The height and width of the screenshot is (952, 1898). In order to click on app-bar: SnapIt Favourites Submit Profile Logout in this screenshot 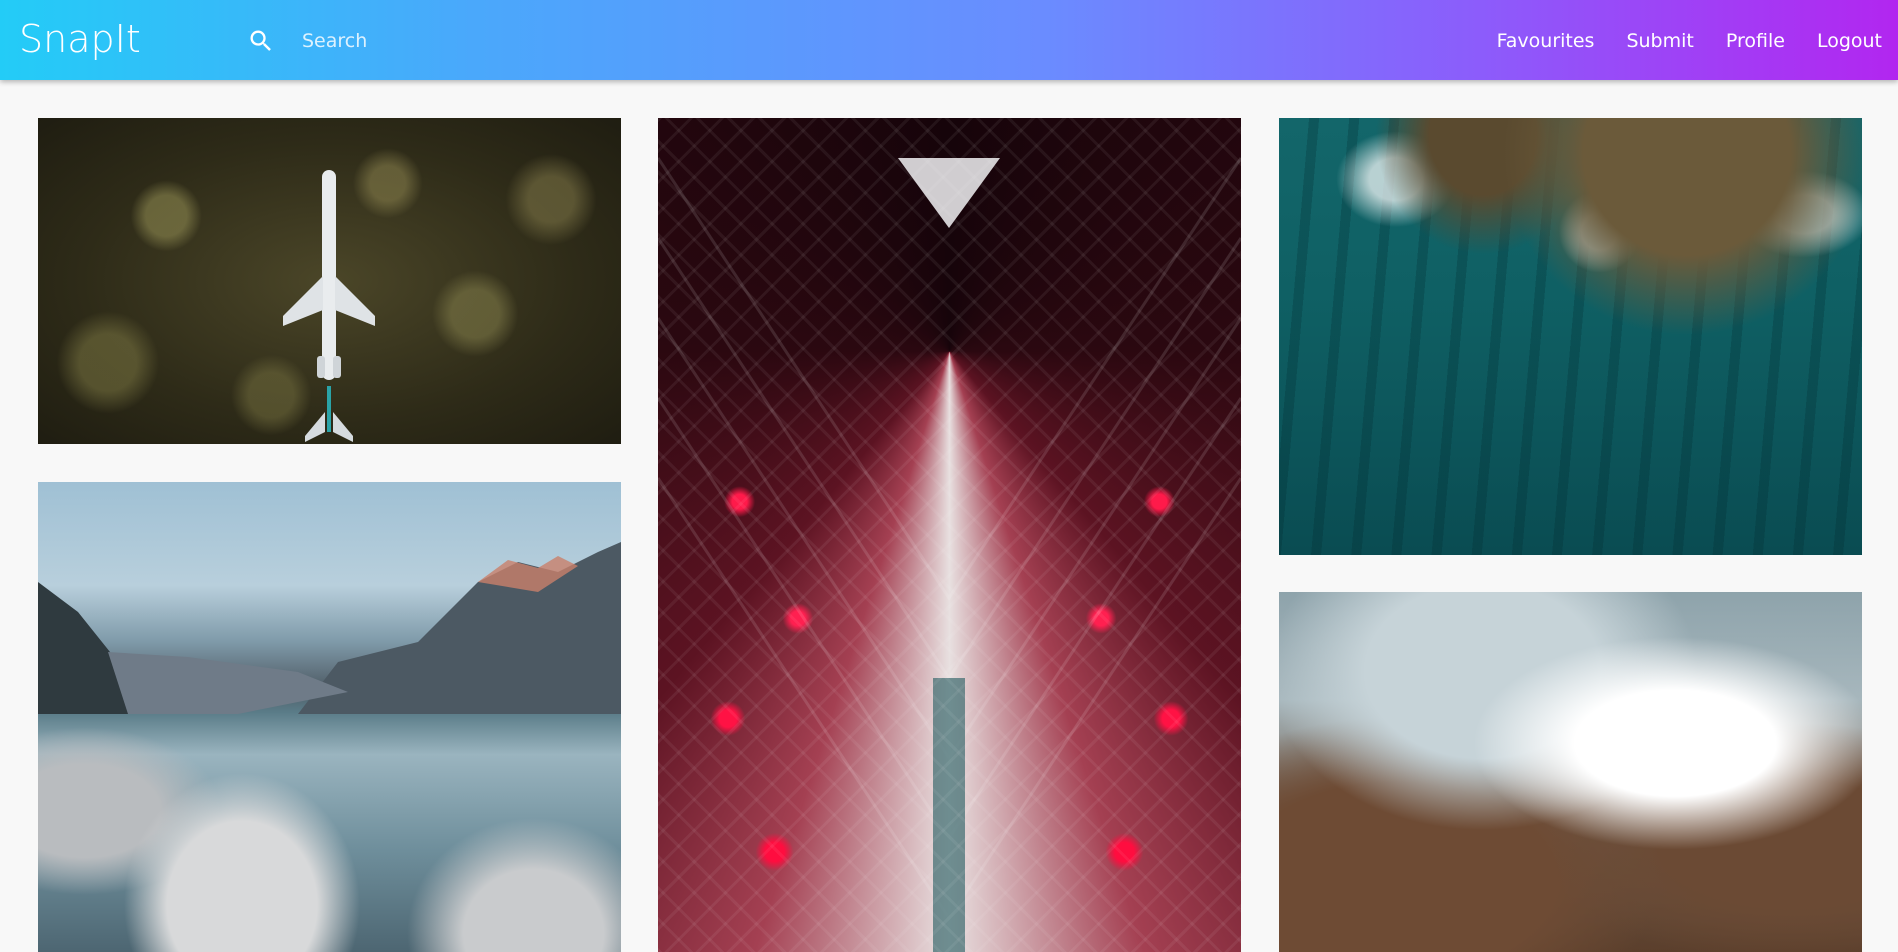, I will do `click(949, 40)`.